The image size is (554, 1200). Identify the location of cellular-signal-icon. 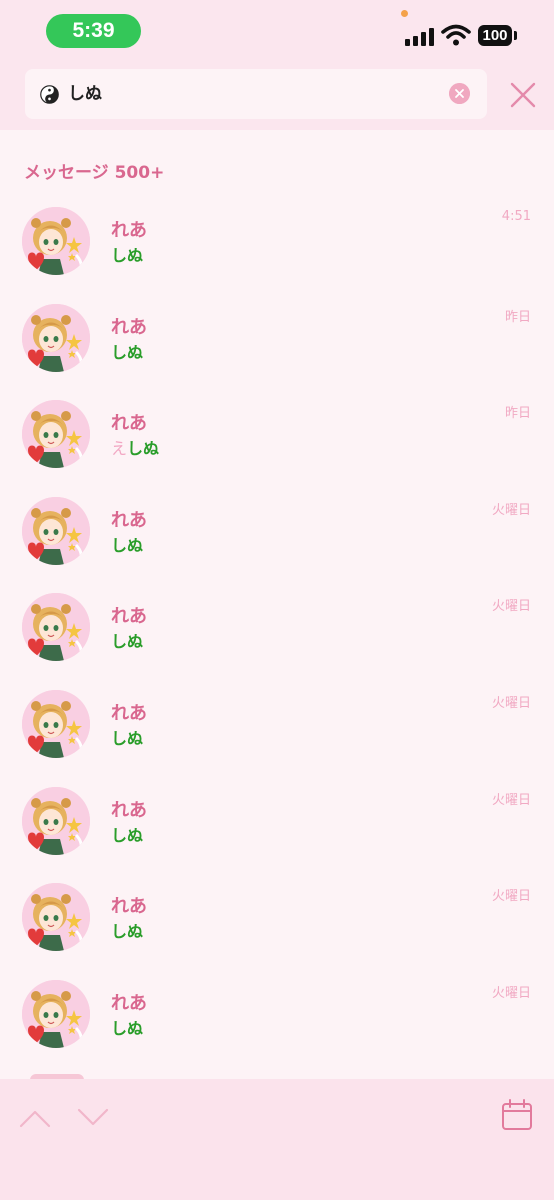
(420, 36).